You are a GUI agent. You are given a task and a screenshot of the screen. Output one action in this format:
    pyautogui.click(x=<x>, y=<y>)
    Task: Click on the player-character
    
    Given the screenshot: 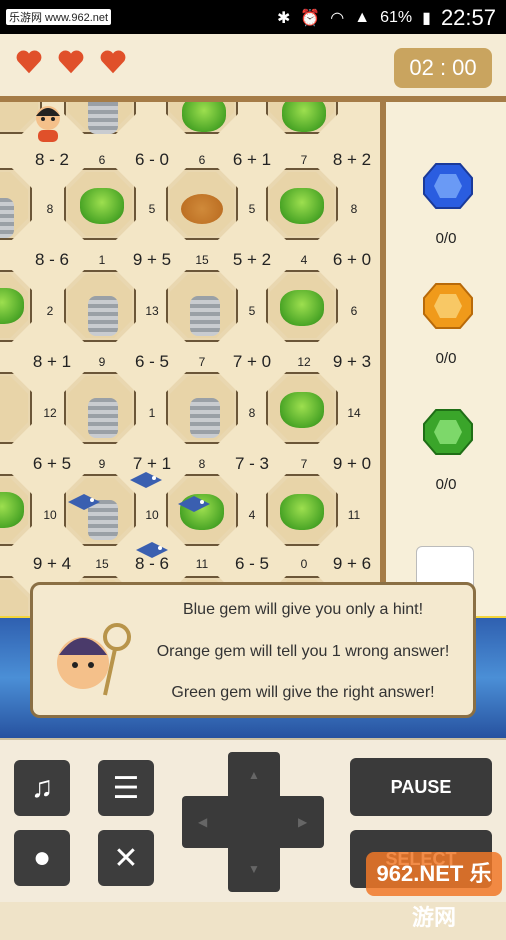 What is the action you would take?
    pyautogui.click(x=48, y=124)
    